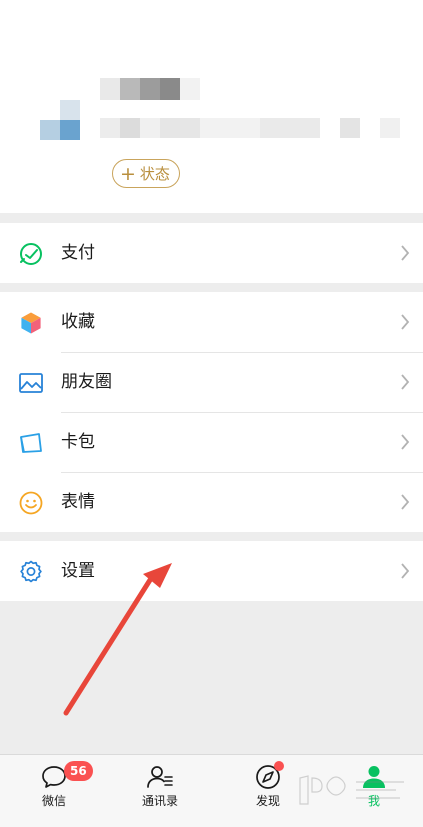 The height and width of the screenshot is (827, 423). Describe the element at coordinates (78, 571) in the screenshot. I see `menu-item-label: 设置` at that location.